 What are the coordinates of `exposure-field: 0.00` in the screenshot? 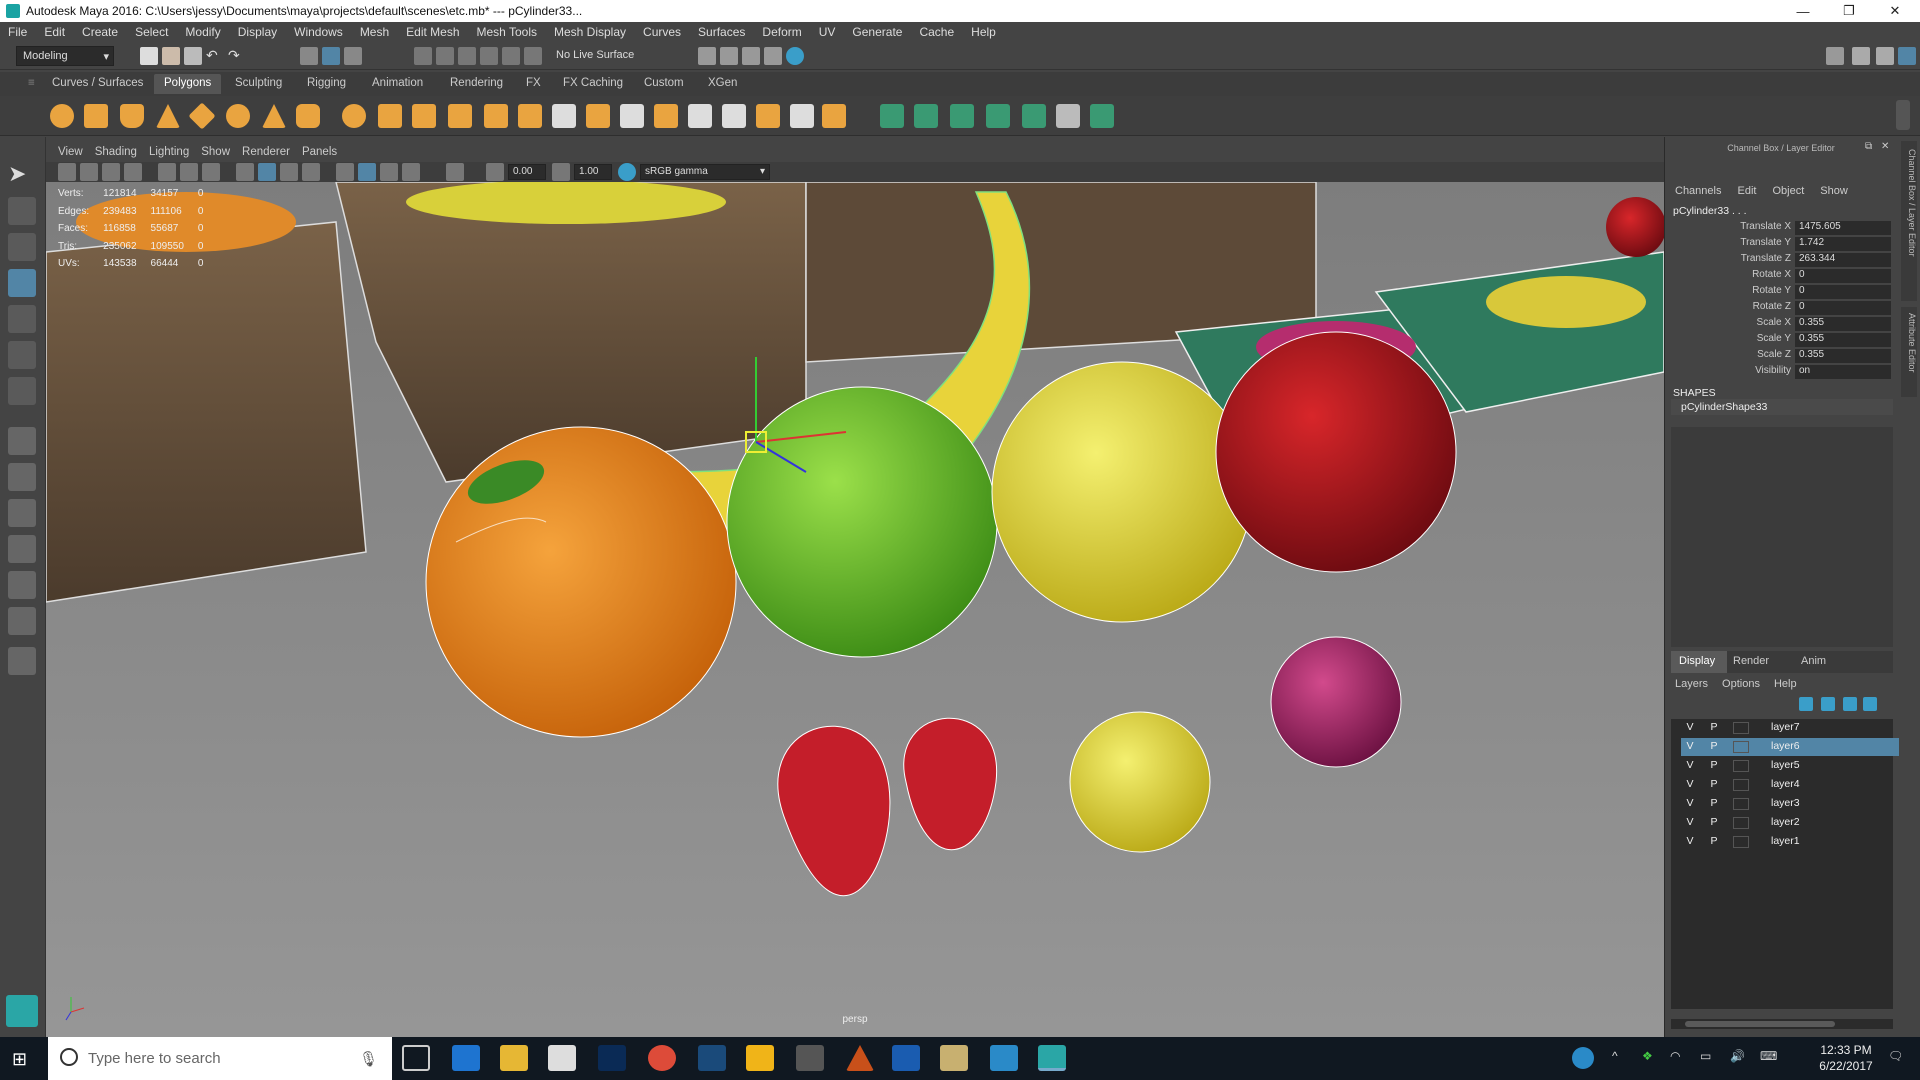 It's located at (527, 172).